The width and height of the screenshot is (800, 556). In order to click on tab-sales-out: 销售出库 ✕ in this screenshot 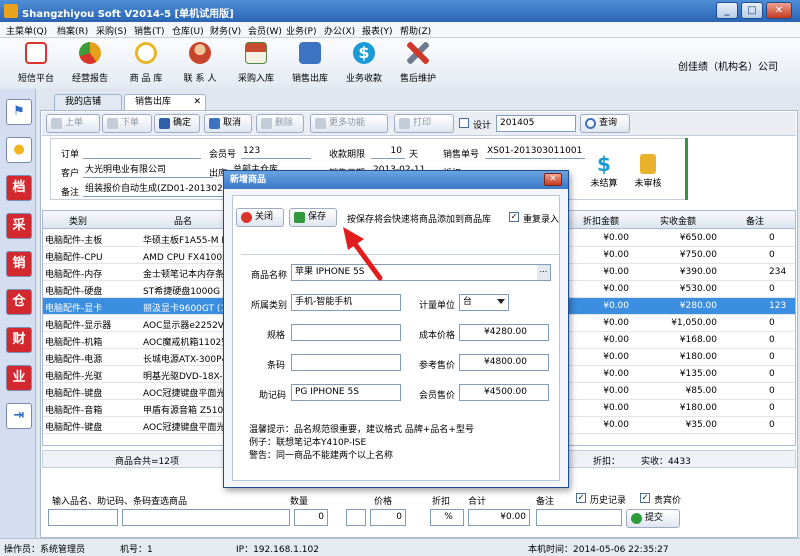, I will do `click(165, 102)`.